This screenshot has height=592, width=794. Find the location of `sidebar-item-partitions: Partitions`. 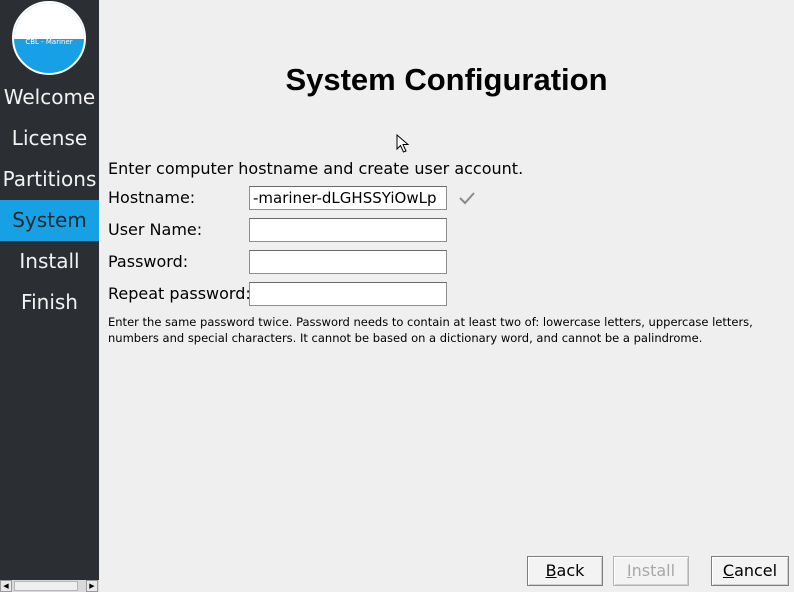

sidebar-item-partitions: Partitions is located at coordinates (49, 179).